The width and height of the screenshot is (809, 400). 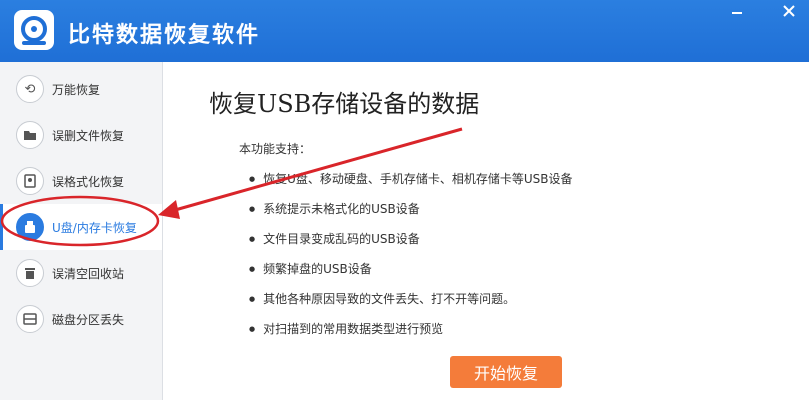 I want to click on feature-item: 频繁掉盘的USB设备, so click(x=310, y=268).